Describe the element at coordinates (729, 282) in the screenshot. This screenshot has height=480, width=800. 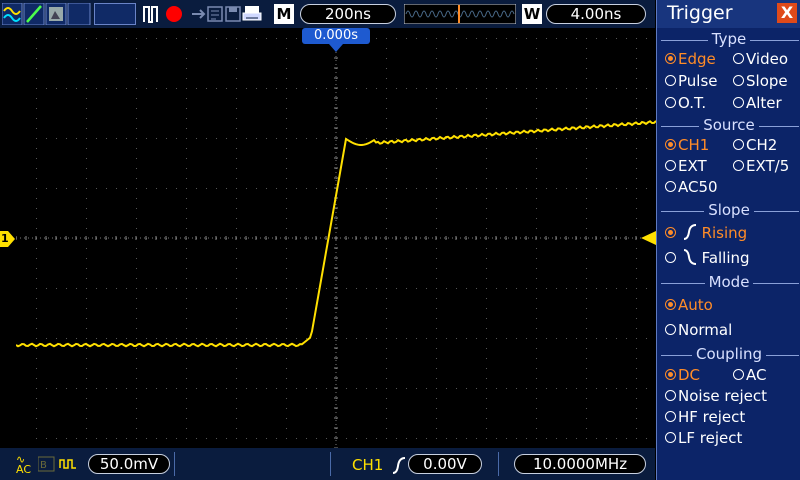
I see `mode-header: Mode` at that location.